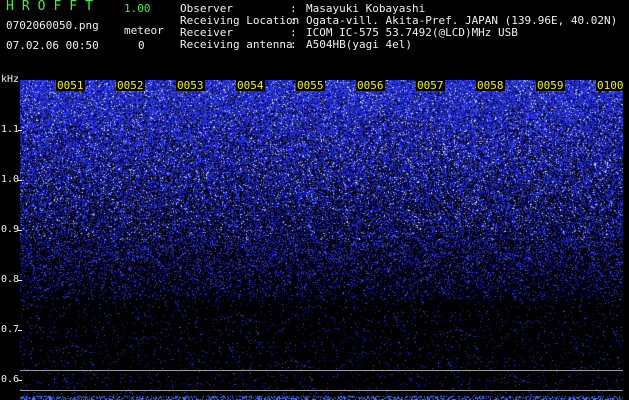 This screenshot has width=629, height=400. I want to click on frequency-label: 0.8, so click(10, 279).